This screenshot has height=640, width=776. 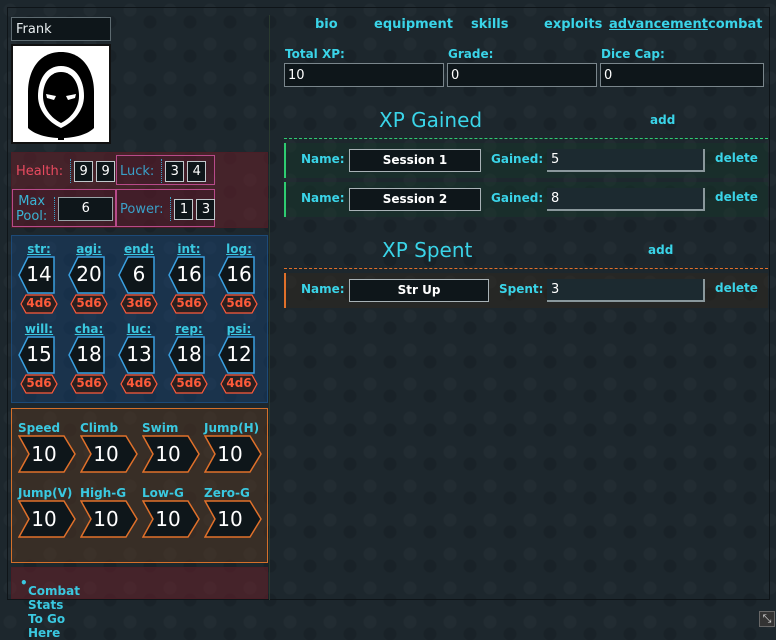 I want to click on attribute-value-box: 20, so click(x=89, y=275).